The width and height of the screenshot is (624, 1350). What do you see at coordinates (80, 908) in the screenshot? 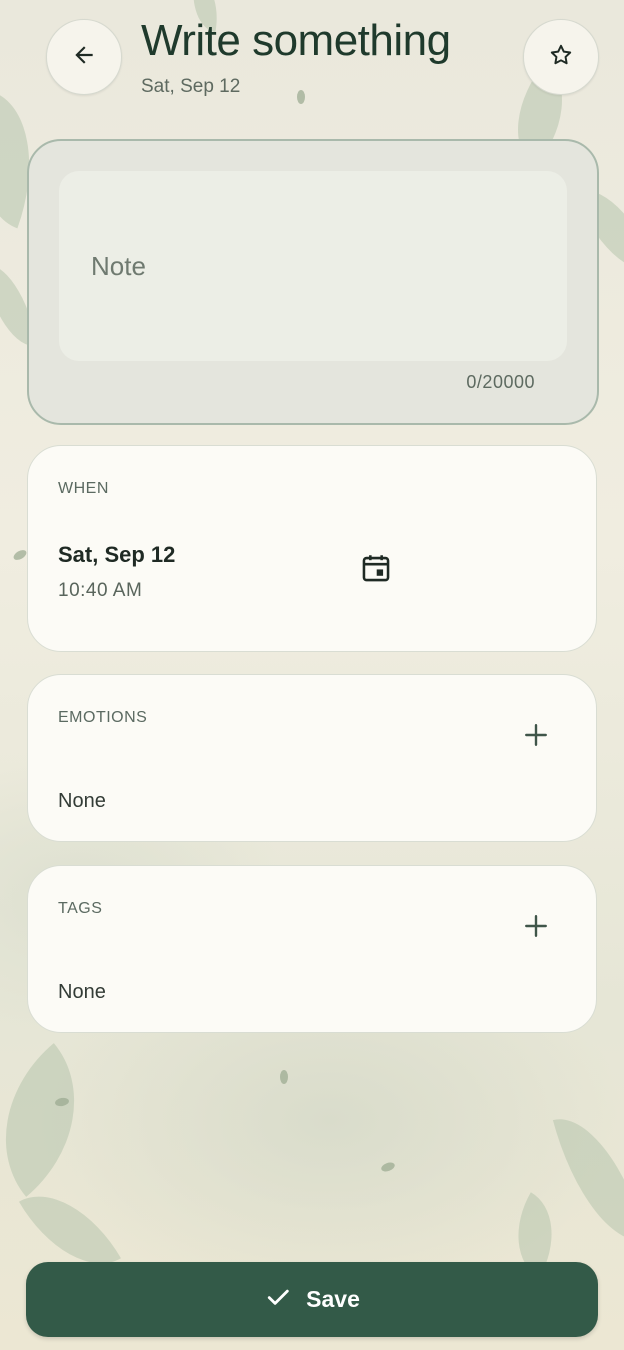
I see `tags-label: TAGS` at bounding box center [80, 908].